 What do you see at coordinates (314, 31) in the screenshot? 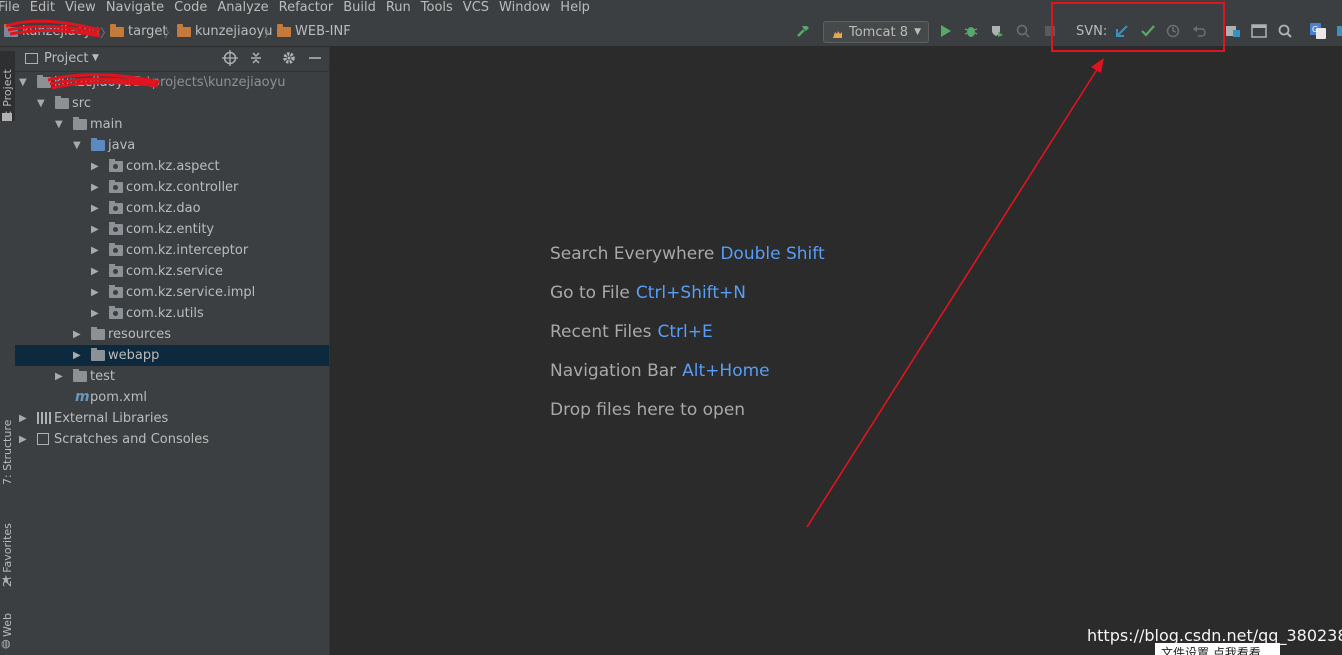
I see `breadcrumb-web-inf: WEB-INF` at bounding box center [314, 31].